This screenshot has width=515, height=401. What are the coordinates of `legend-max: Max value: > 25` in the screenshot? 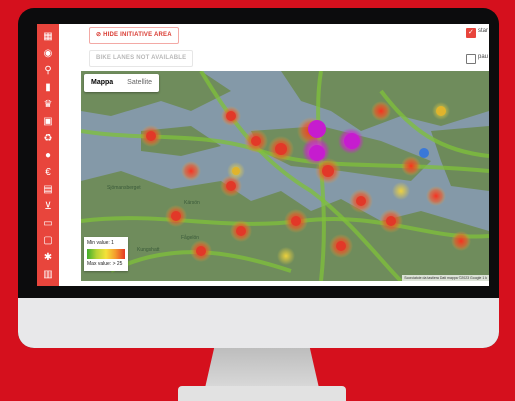 It's located at (105, 264).